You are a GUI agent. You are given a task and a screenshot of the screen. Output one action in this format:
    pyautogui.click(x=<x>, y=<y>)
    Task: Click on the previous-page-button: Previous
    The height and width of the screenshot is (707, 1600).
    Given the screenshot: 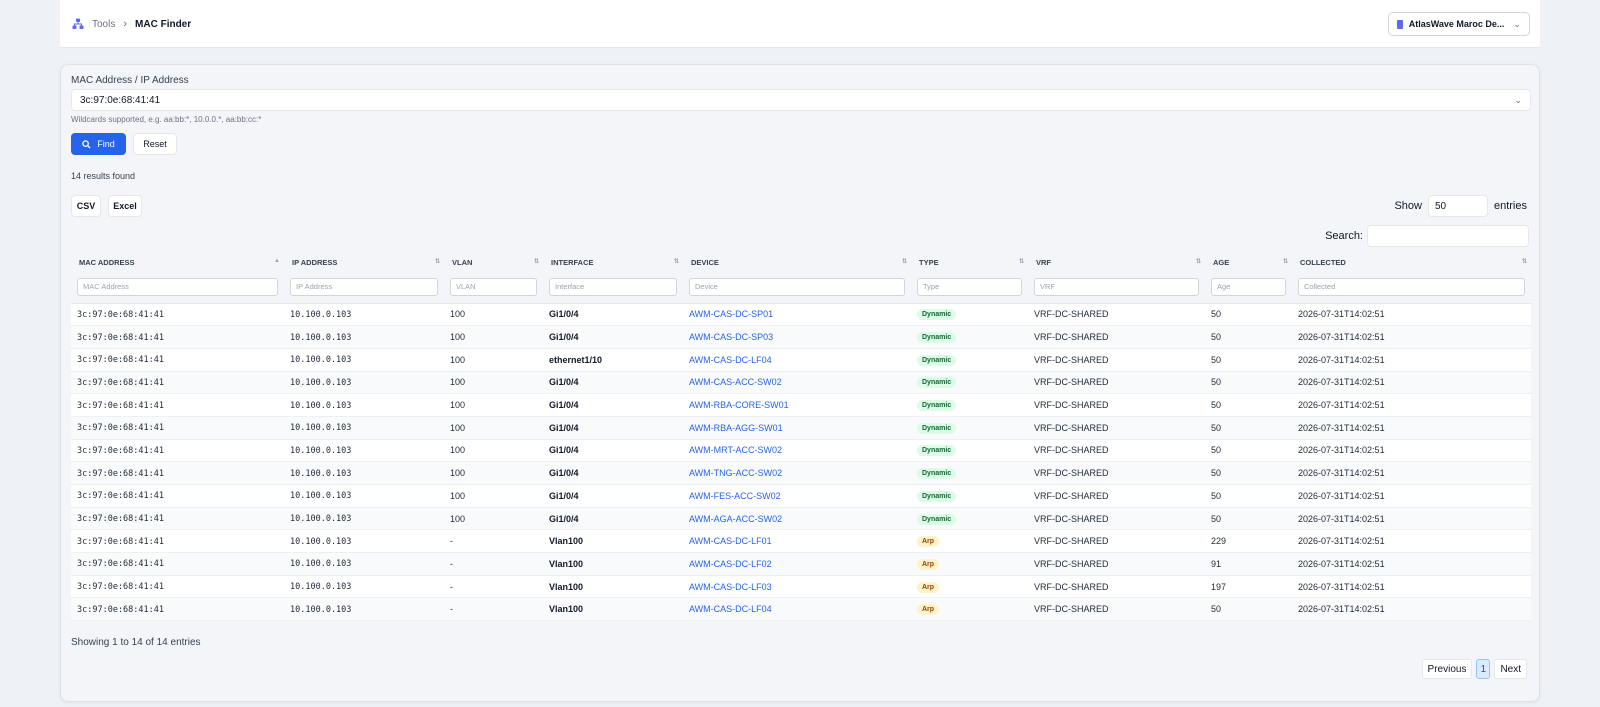 What is the action you would take?
    pyautogui.click(x=1447, y=669)
    